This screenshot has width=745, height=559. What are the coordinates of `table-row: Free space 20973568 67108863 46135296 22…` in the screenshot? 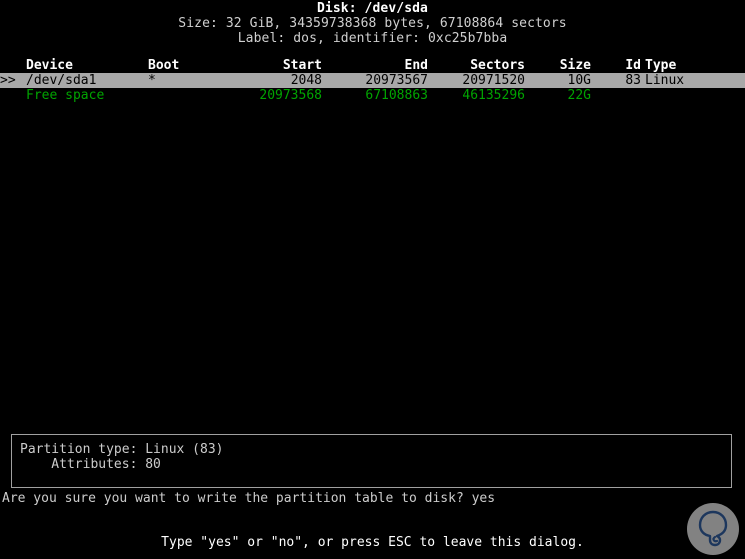 It's located at (372, 95).